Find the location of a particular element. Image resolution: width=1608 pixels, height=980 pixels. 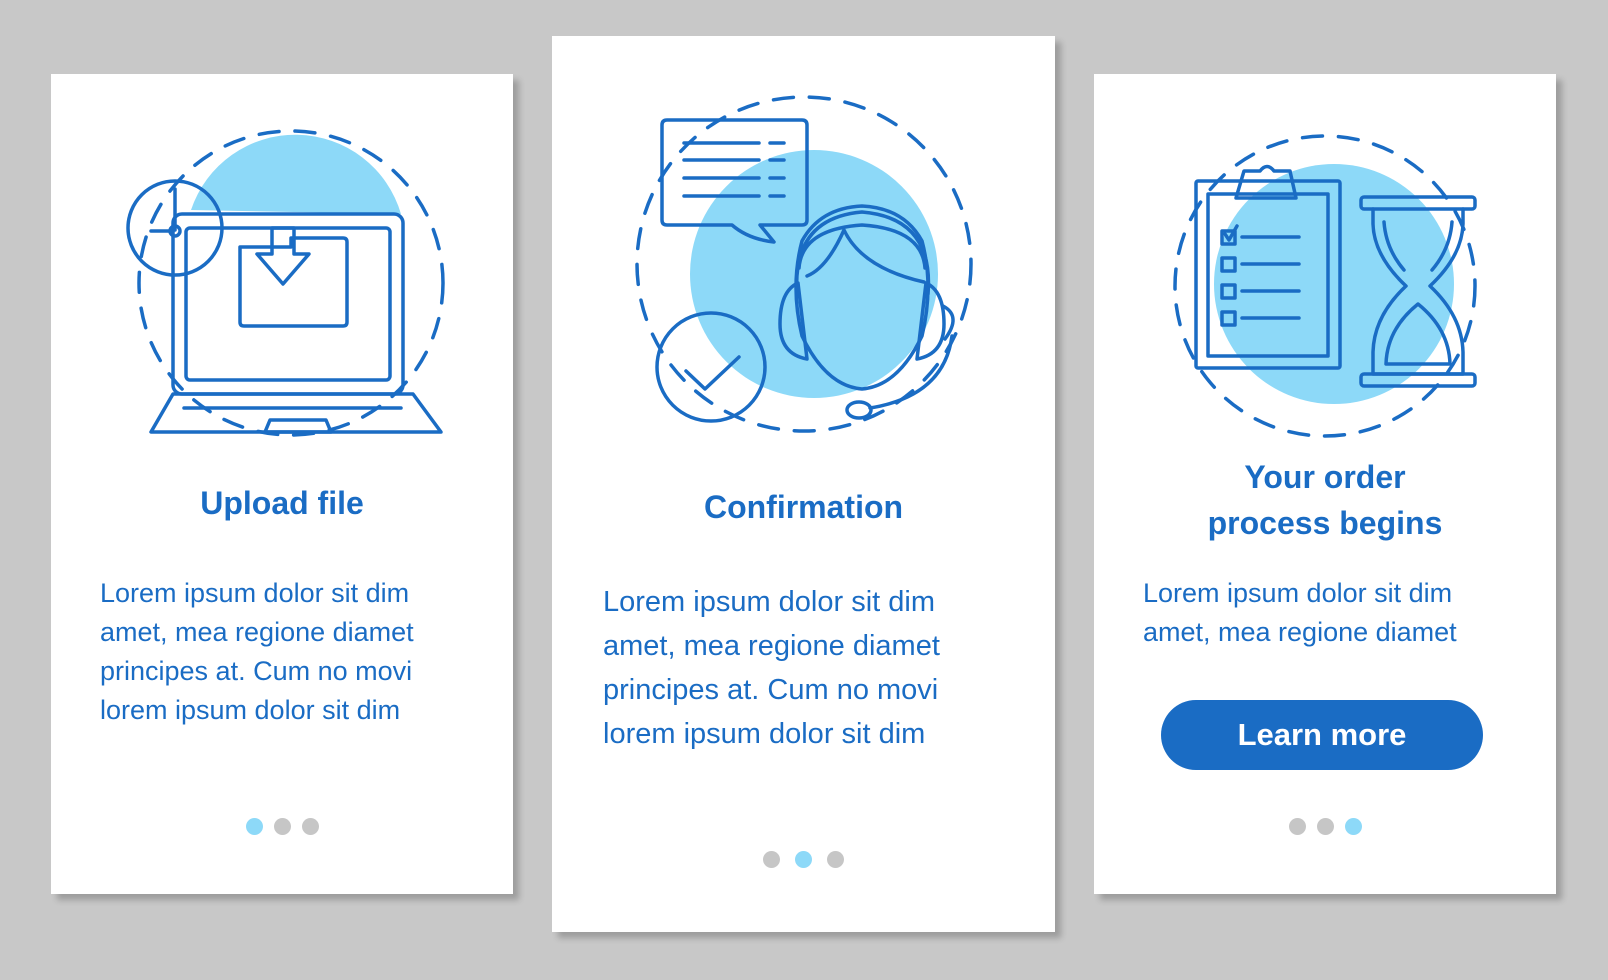

order-process-illustration is located at coordinates (1325, 286).